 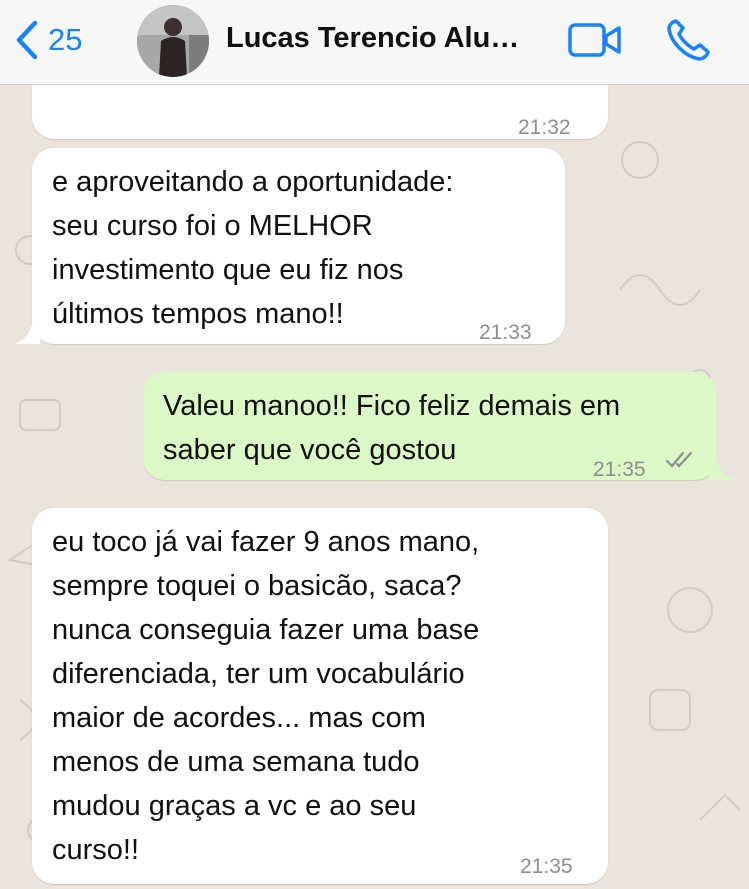 I want to click on read-receipt-icon, so click(x=679, y=459).